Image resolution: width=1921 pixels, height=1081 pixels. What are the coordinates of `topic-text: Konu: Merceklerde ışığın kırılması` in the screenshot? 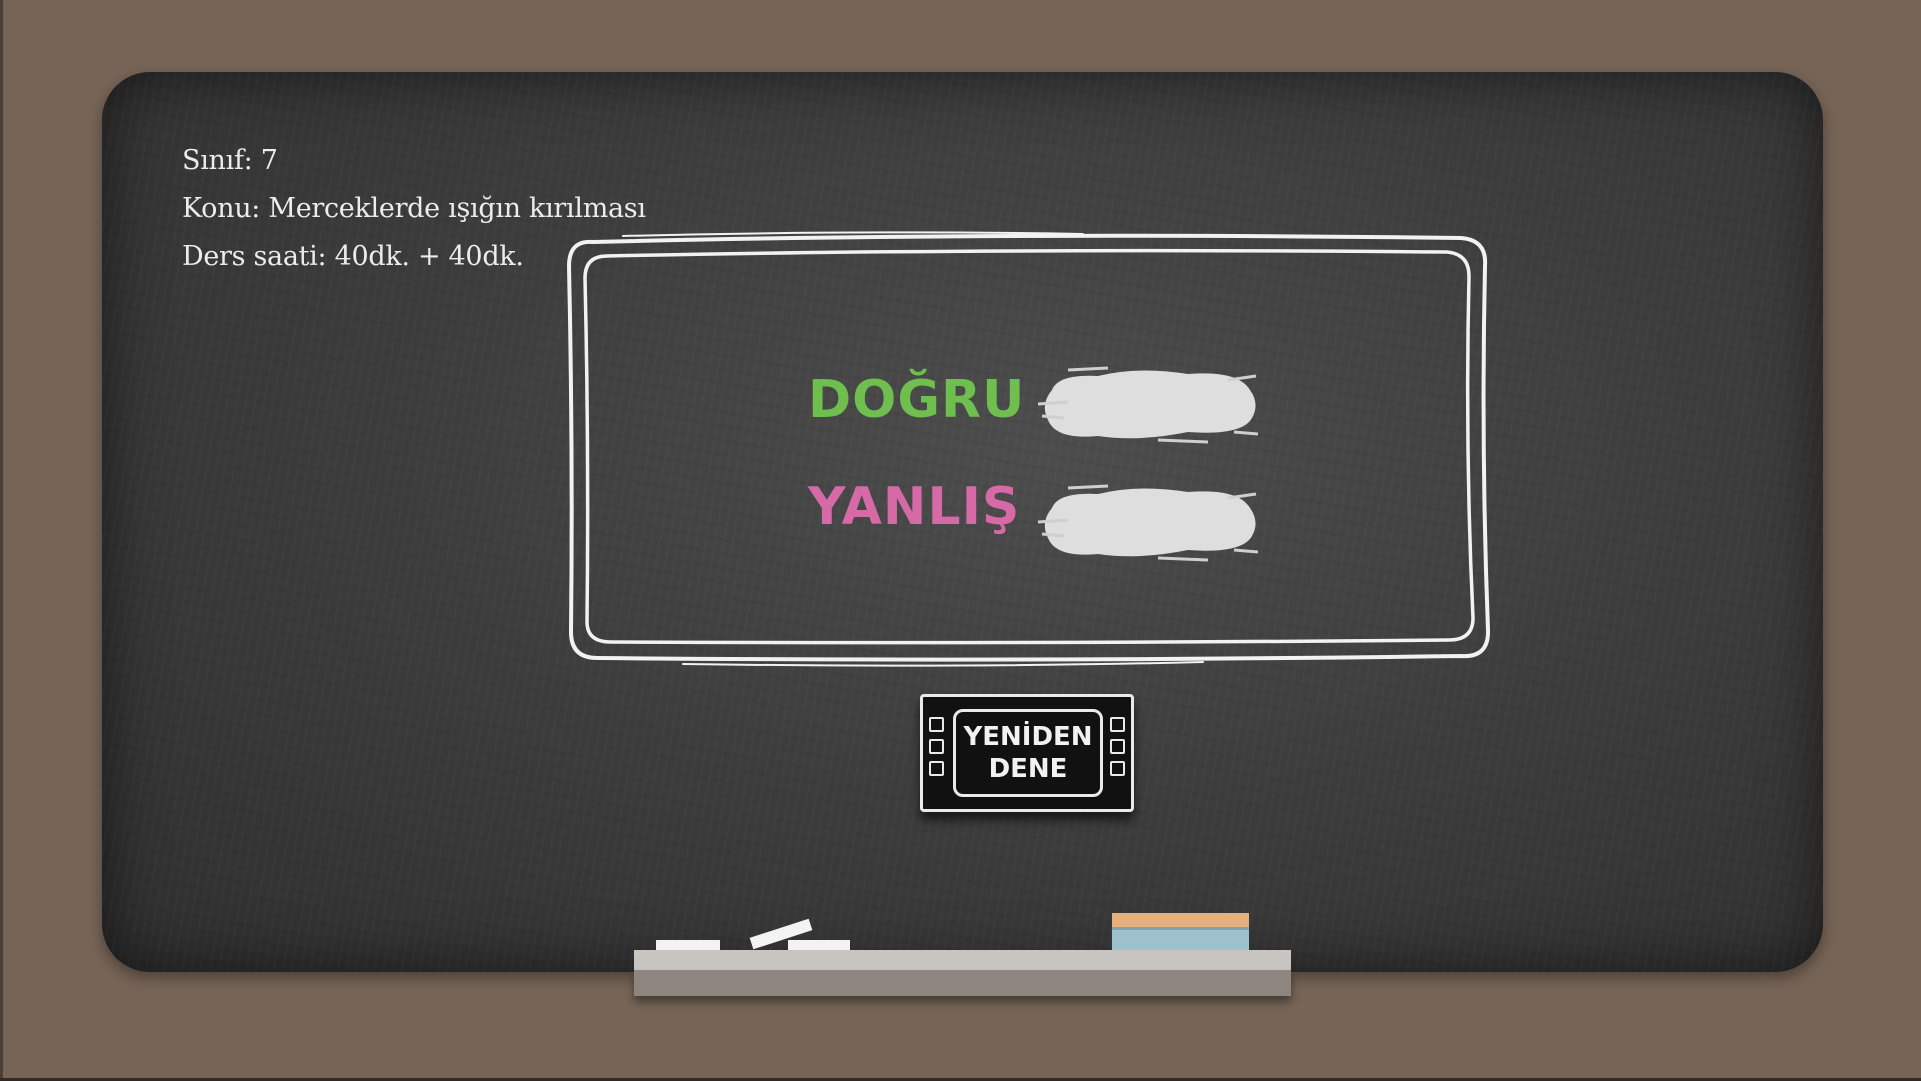 It's located at (414, 208).